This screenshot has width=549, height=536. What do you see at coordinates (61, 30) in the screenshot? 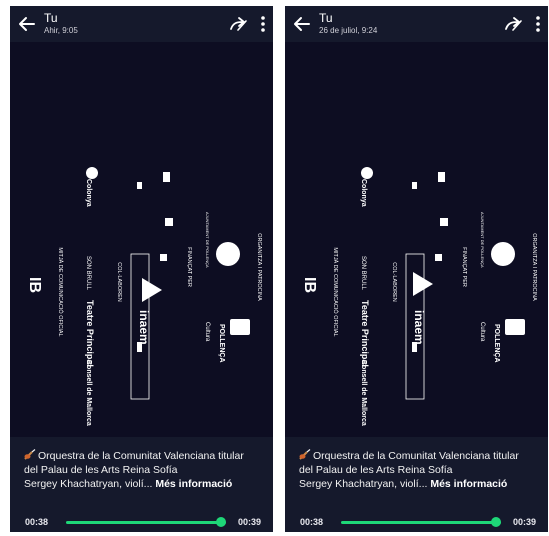
I see `chat-timestamp: Ahir, 9:05` at bounding box center [61, 30].